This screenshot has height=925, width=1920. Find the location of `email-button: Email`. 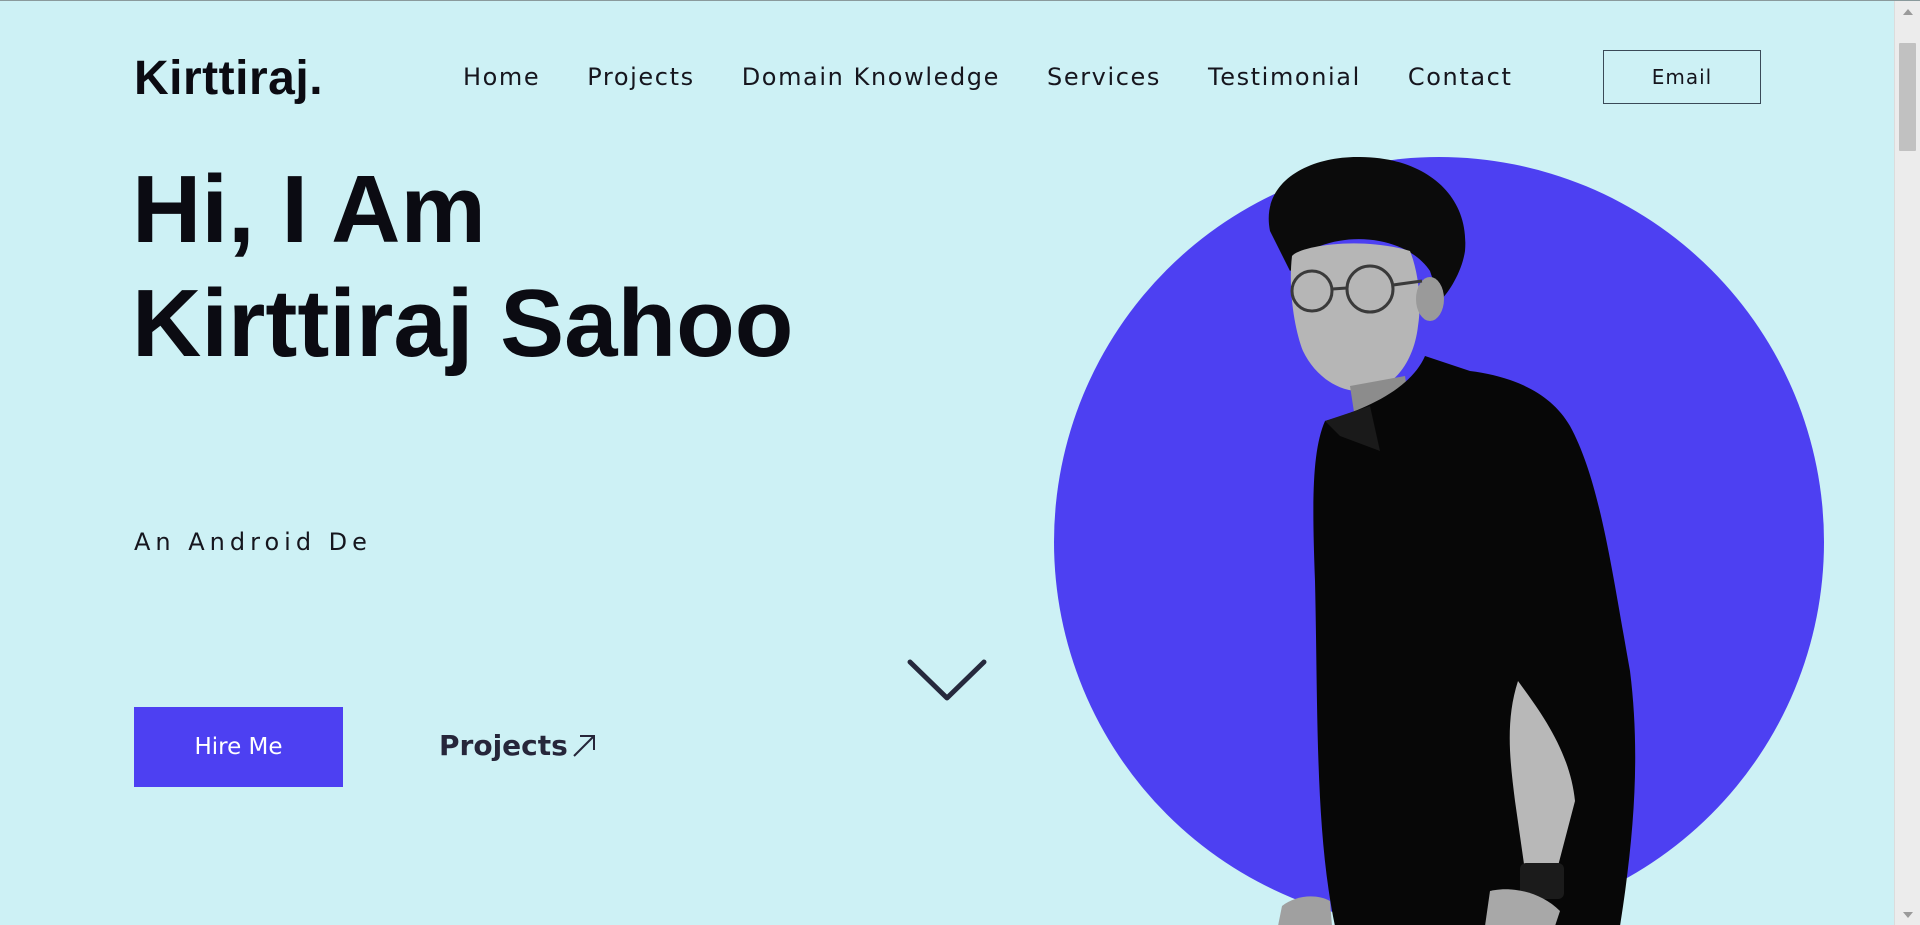

email-button: Email is located at coordinates (1682, 77).